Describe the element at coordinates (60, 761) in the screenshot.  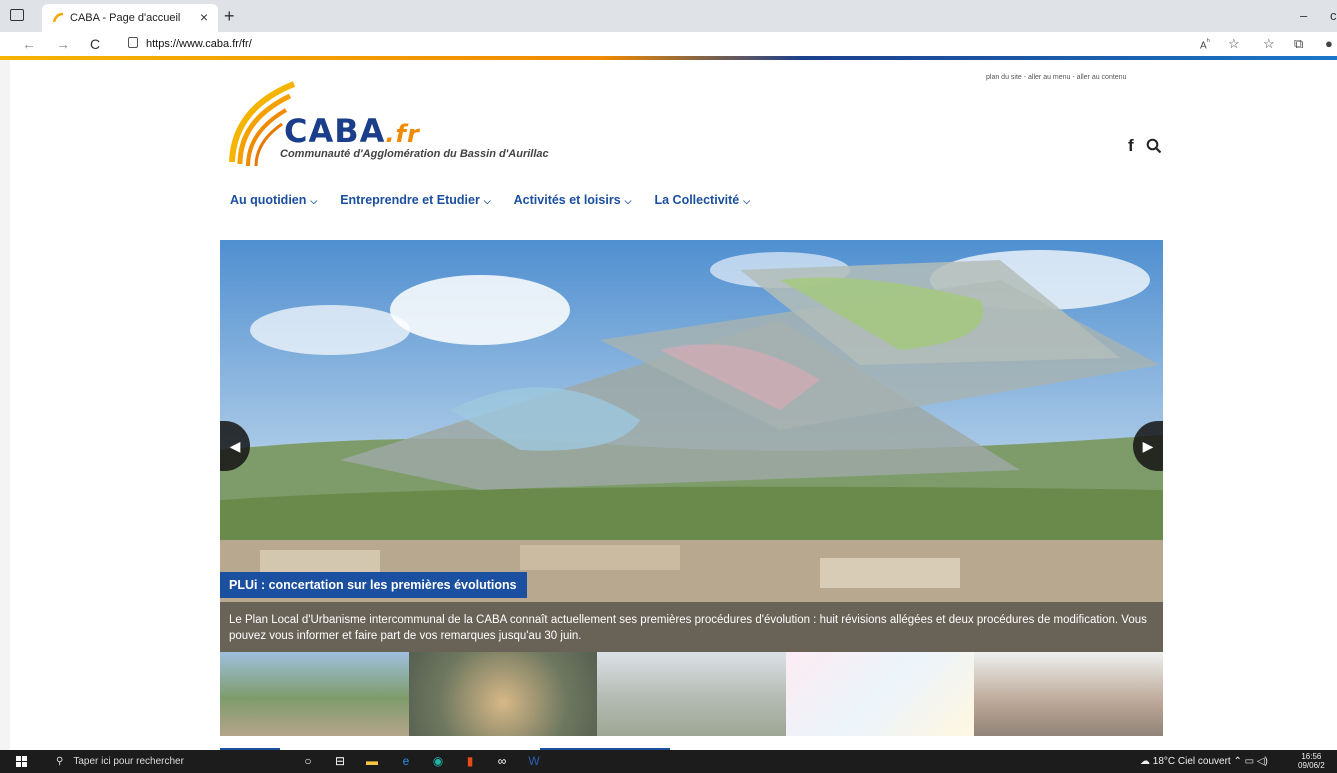
I see `search-icon: ⚲` at that location.